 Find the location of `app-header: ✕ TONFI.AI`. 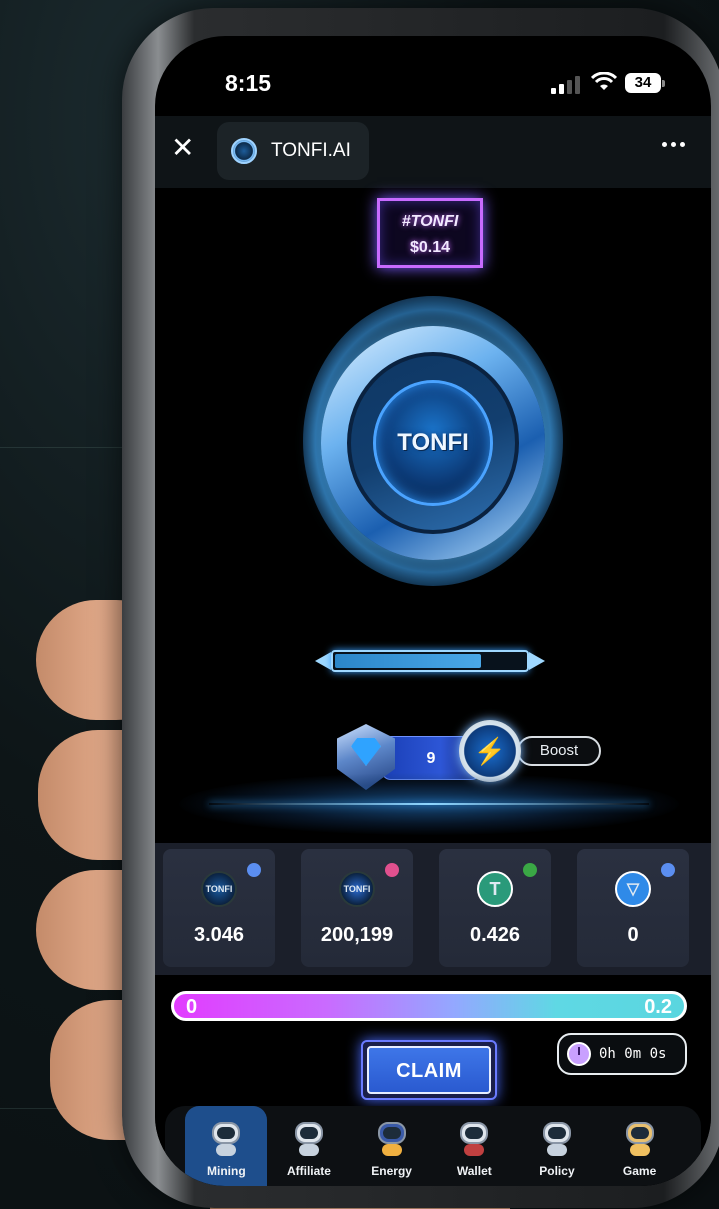

app-header: ✕ TONFI.AI is located at coordinates (433, 152).